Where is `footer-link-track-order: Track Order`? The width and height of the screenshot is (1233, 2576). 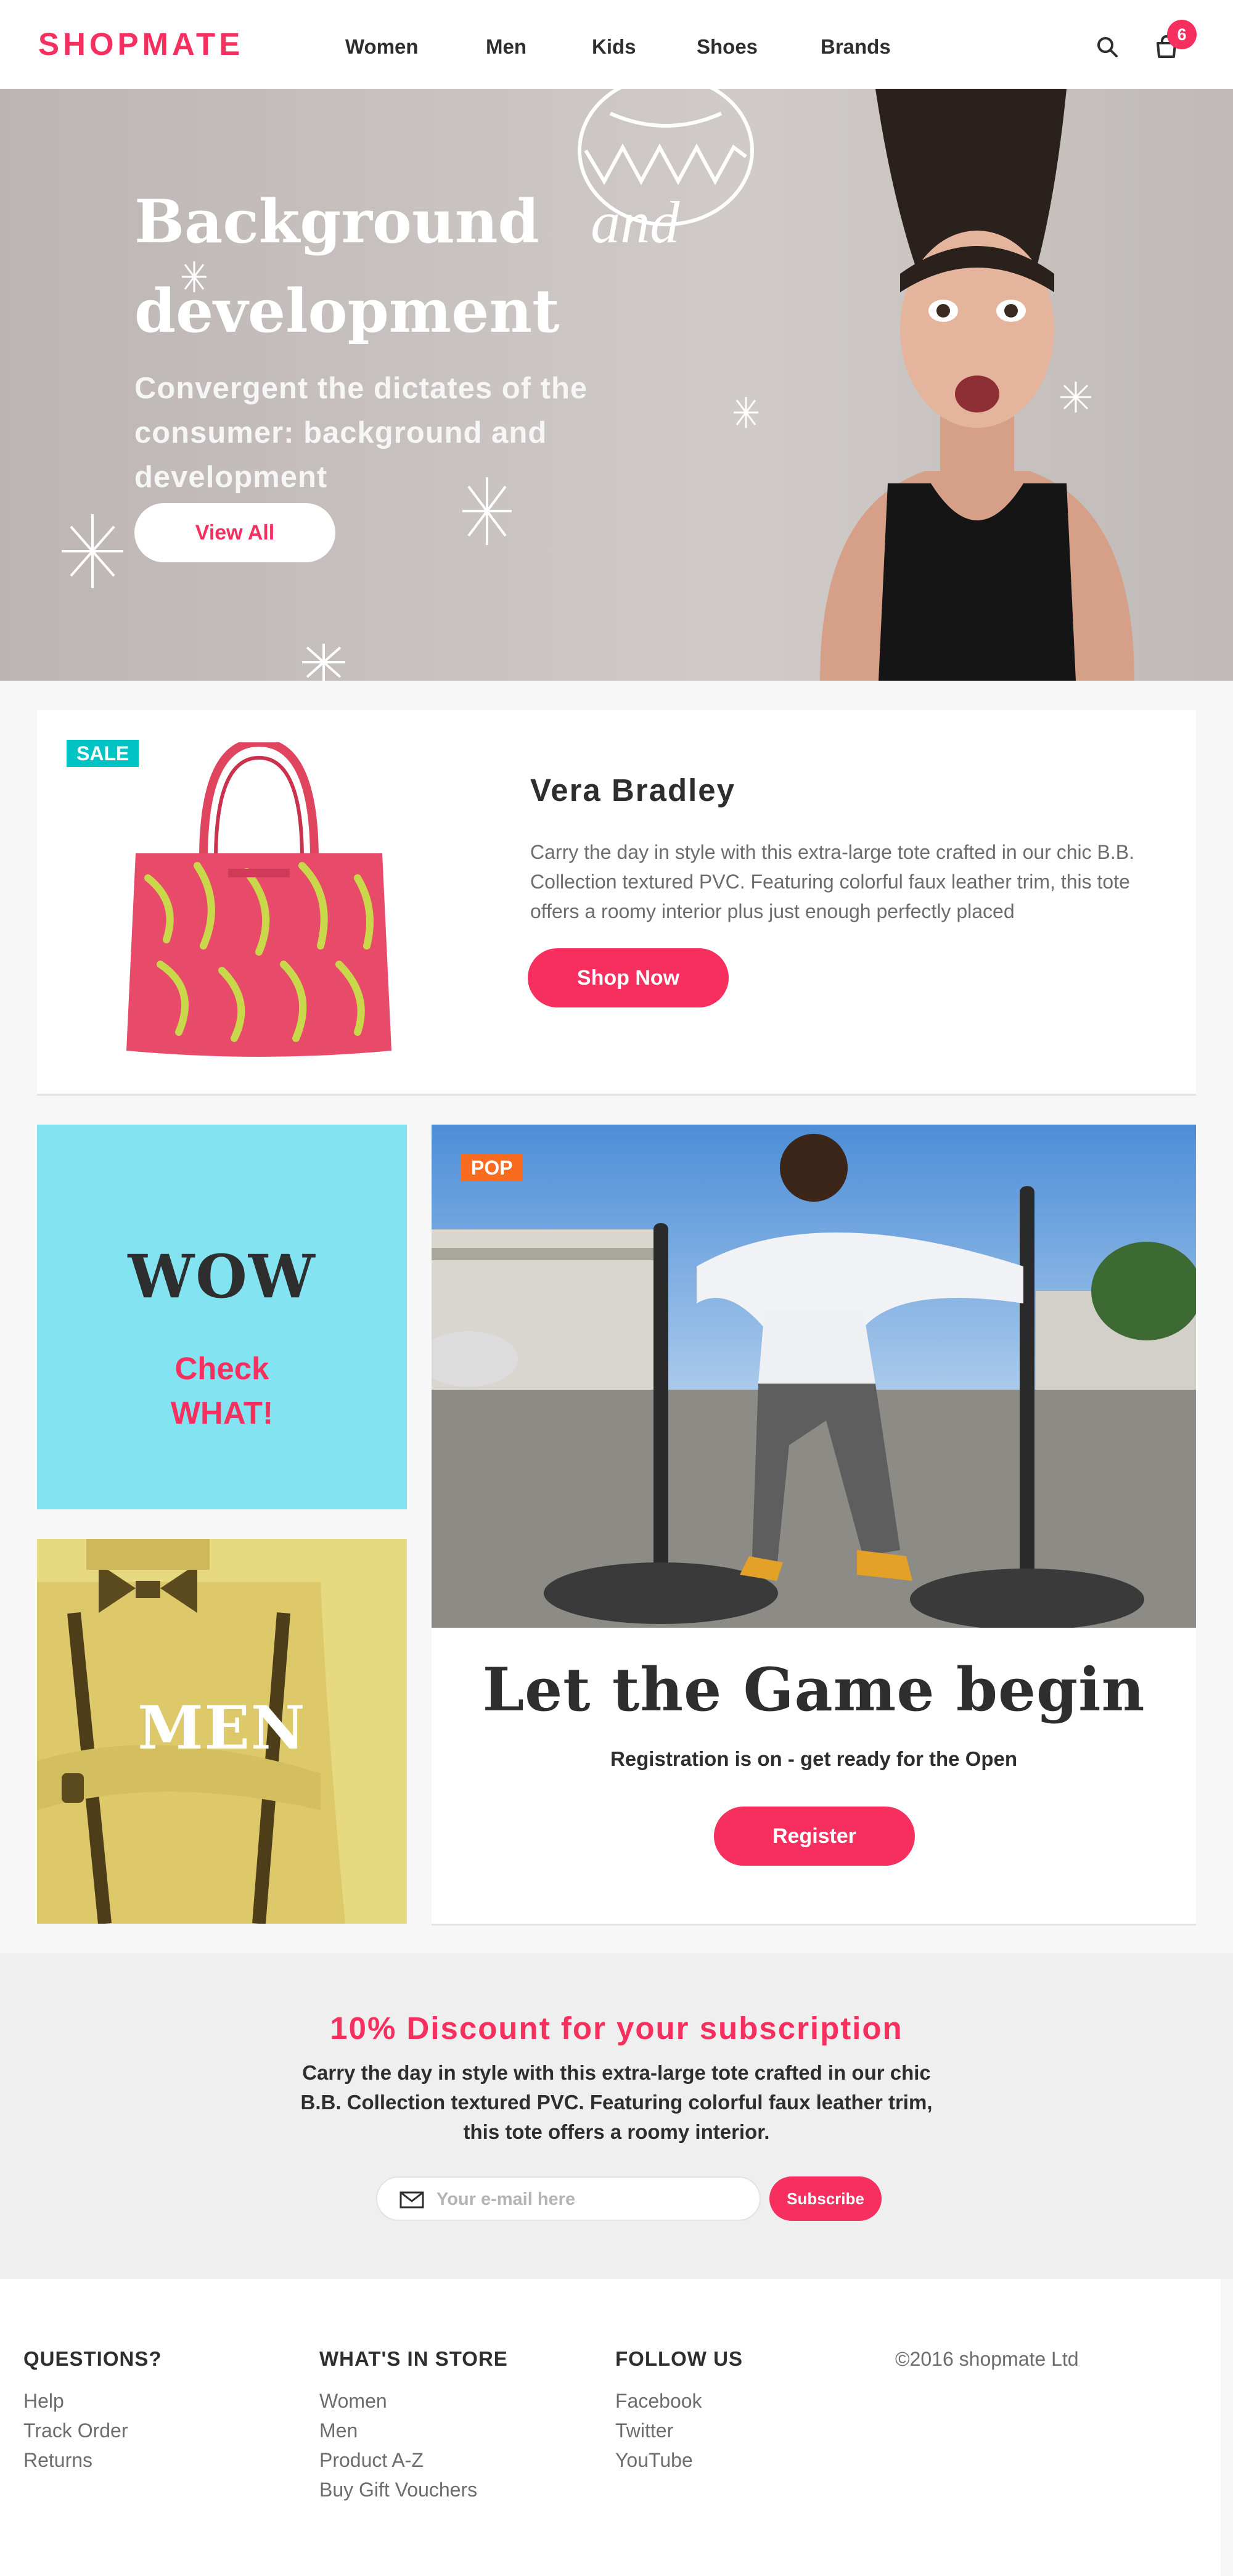
footer-link-track-order: Track Order is located at coordinates (92, 2430).